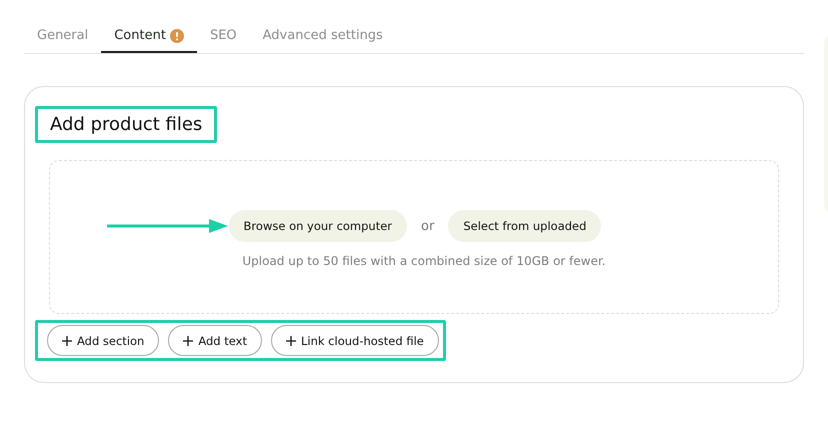  I want to click on add-button: Add section, so click(103, 340).